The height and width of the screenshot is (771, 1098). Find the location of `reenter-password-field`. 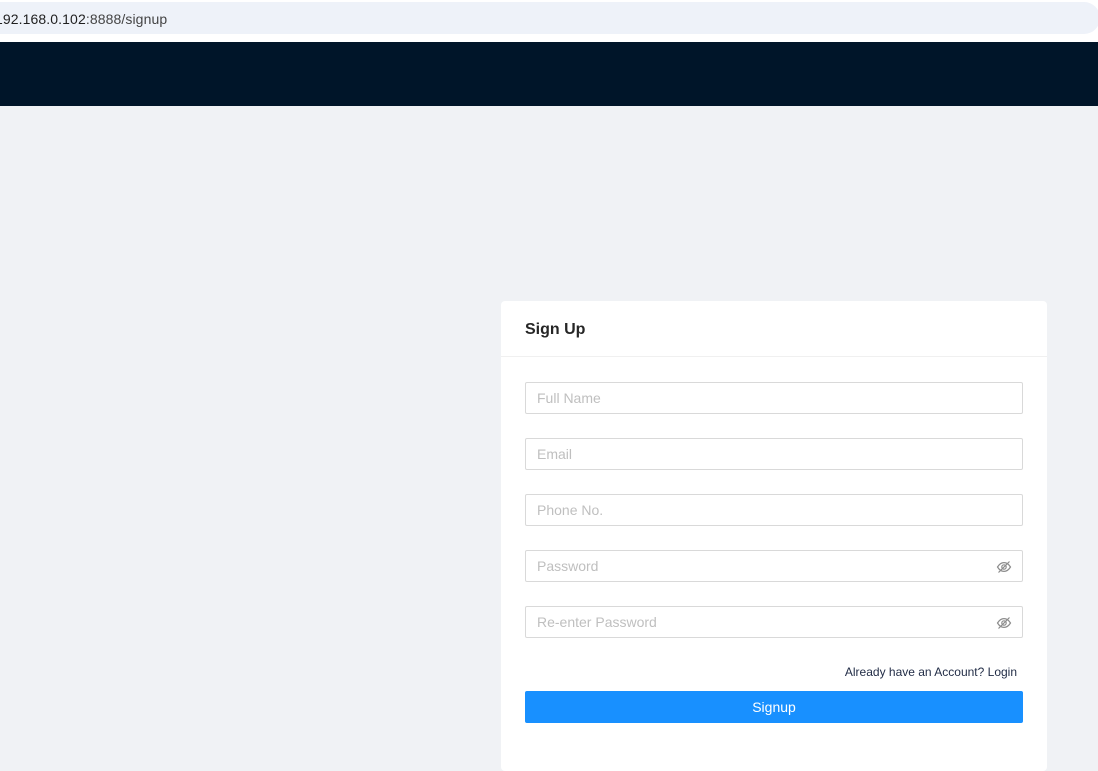

reenter-password-field is located at coordinates (774, 622).